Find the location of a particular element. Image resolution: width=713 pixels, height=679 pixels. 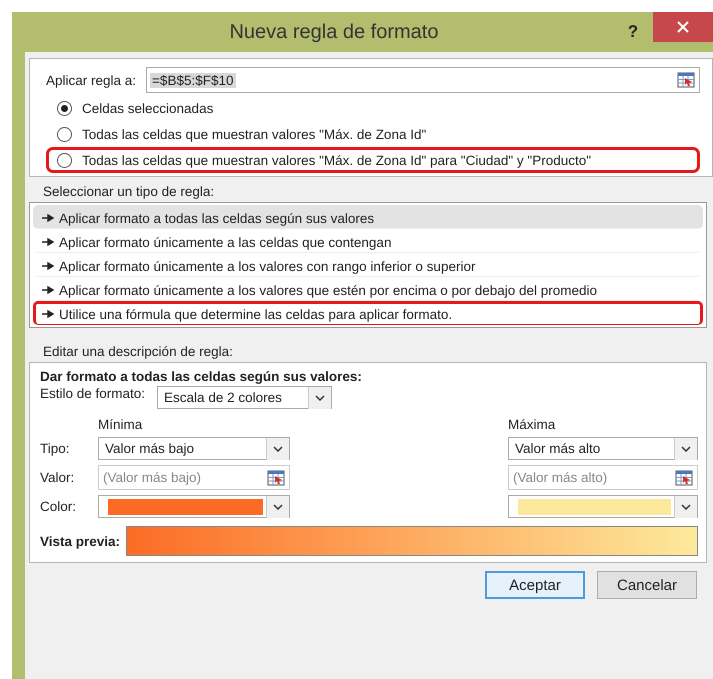

close-icon is located at coordinates (683, 27).